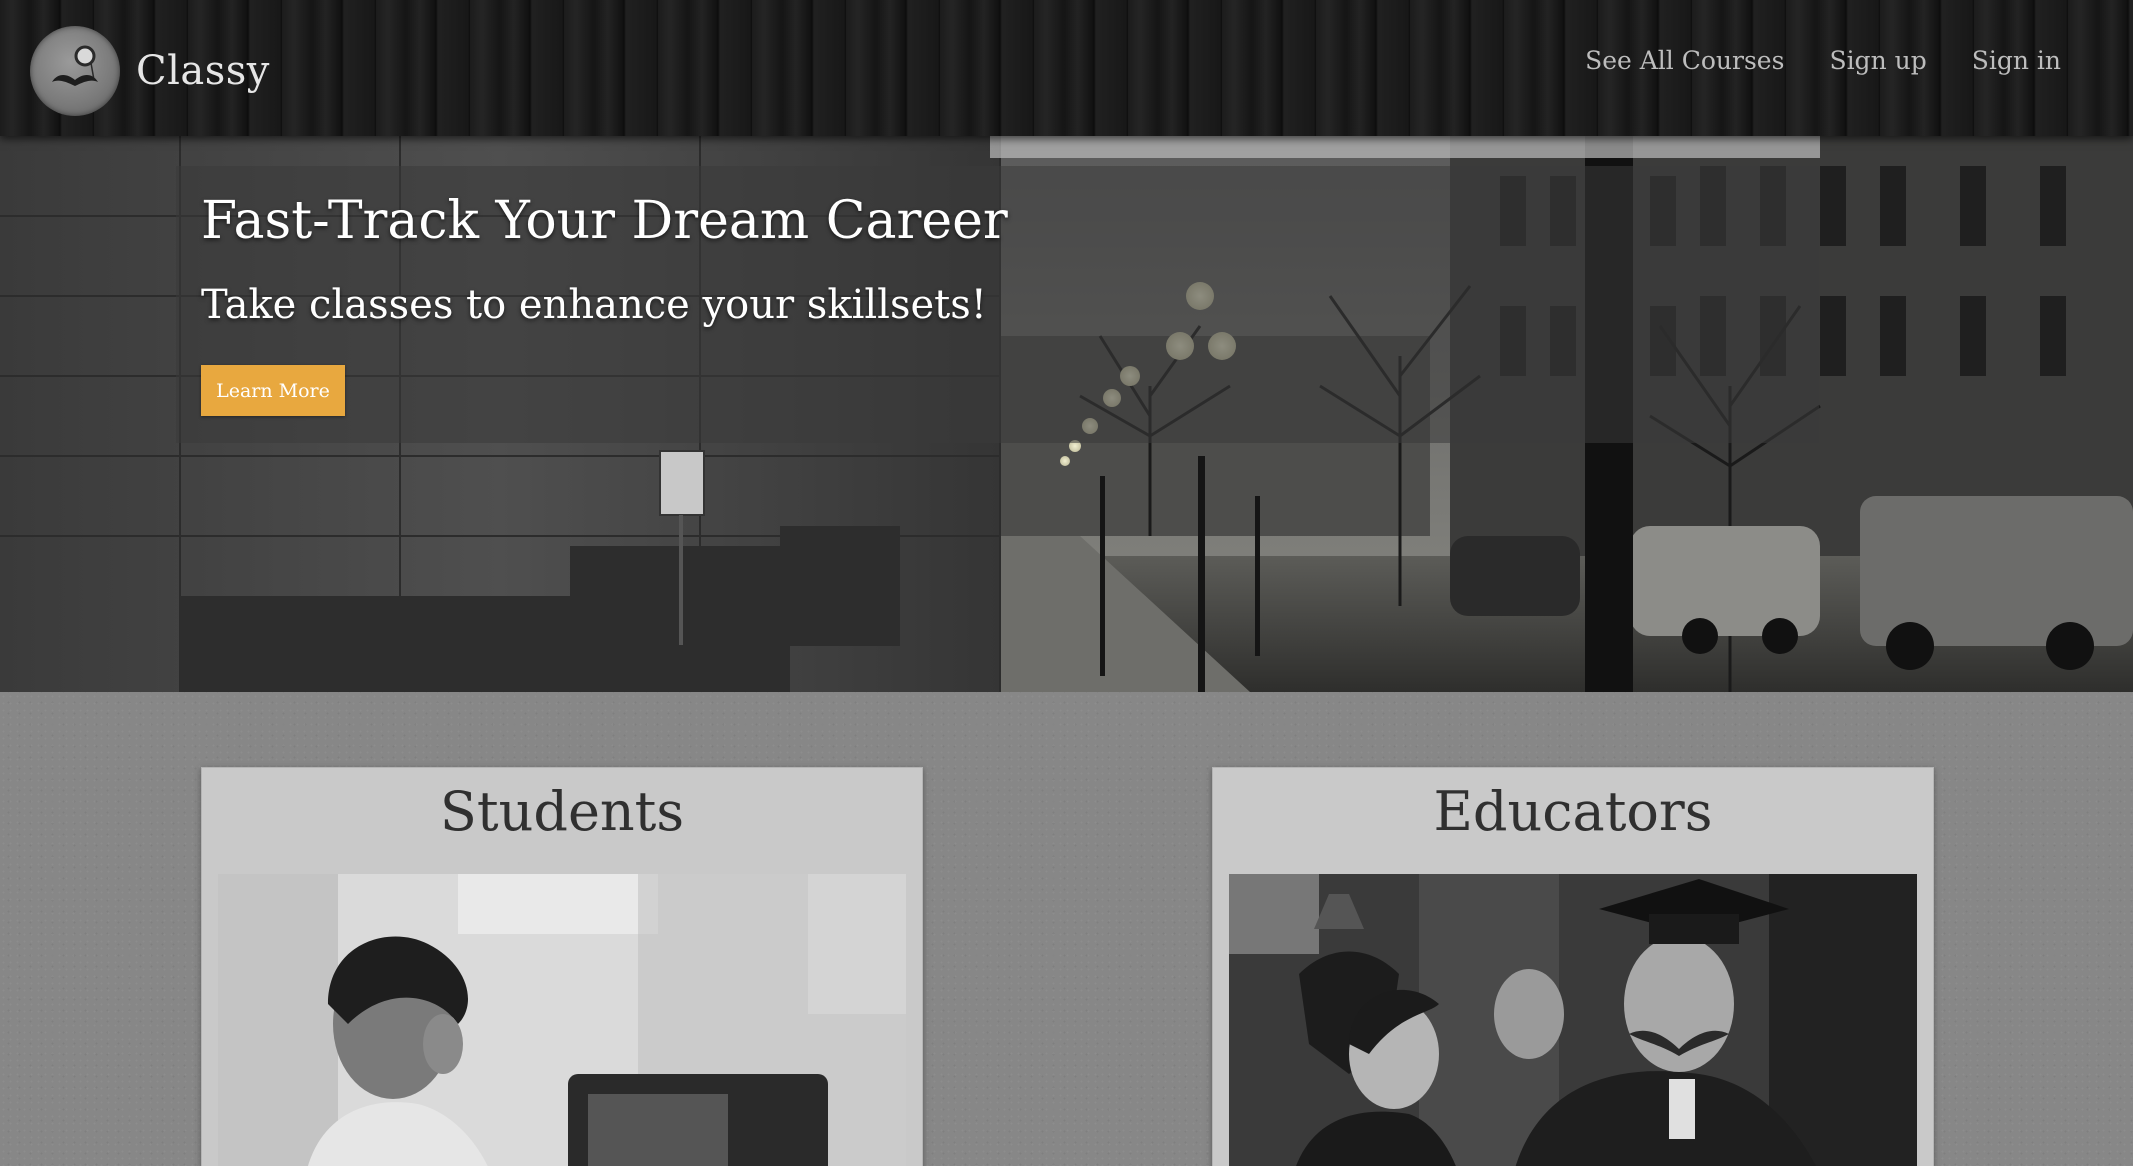 The width and height of the screenshot is (2133, 1166). What do you see at coordinates (1684, 60) in the screenshot?
I see `nav-see-all-courses: See All Courses` at bounding box center [1684, 60].